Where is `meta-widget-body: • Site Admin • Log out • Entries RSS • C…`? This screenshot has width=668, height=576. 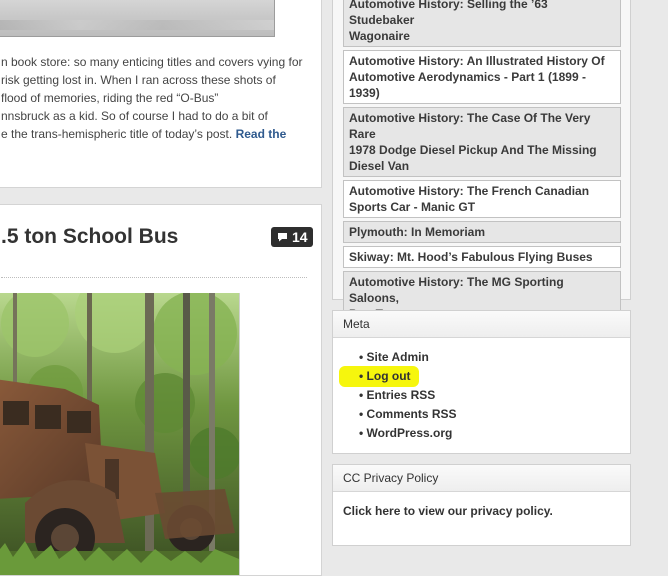 meta-widget-body: • Site Admin • Log out • Entries RSS • C… is located at coordinates (481, 395).